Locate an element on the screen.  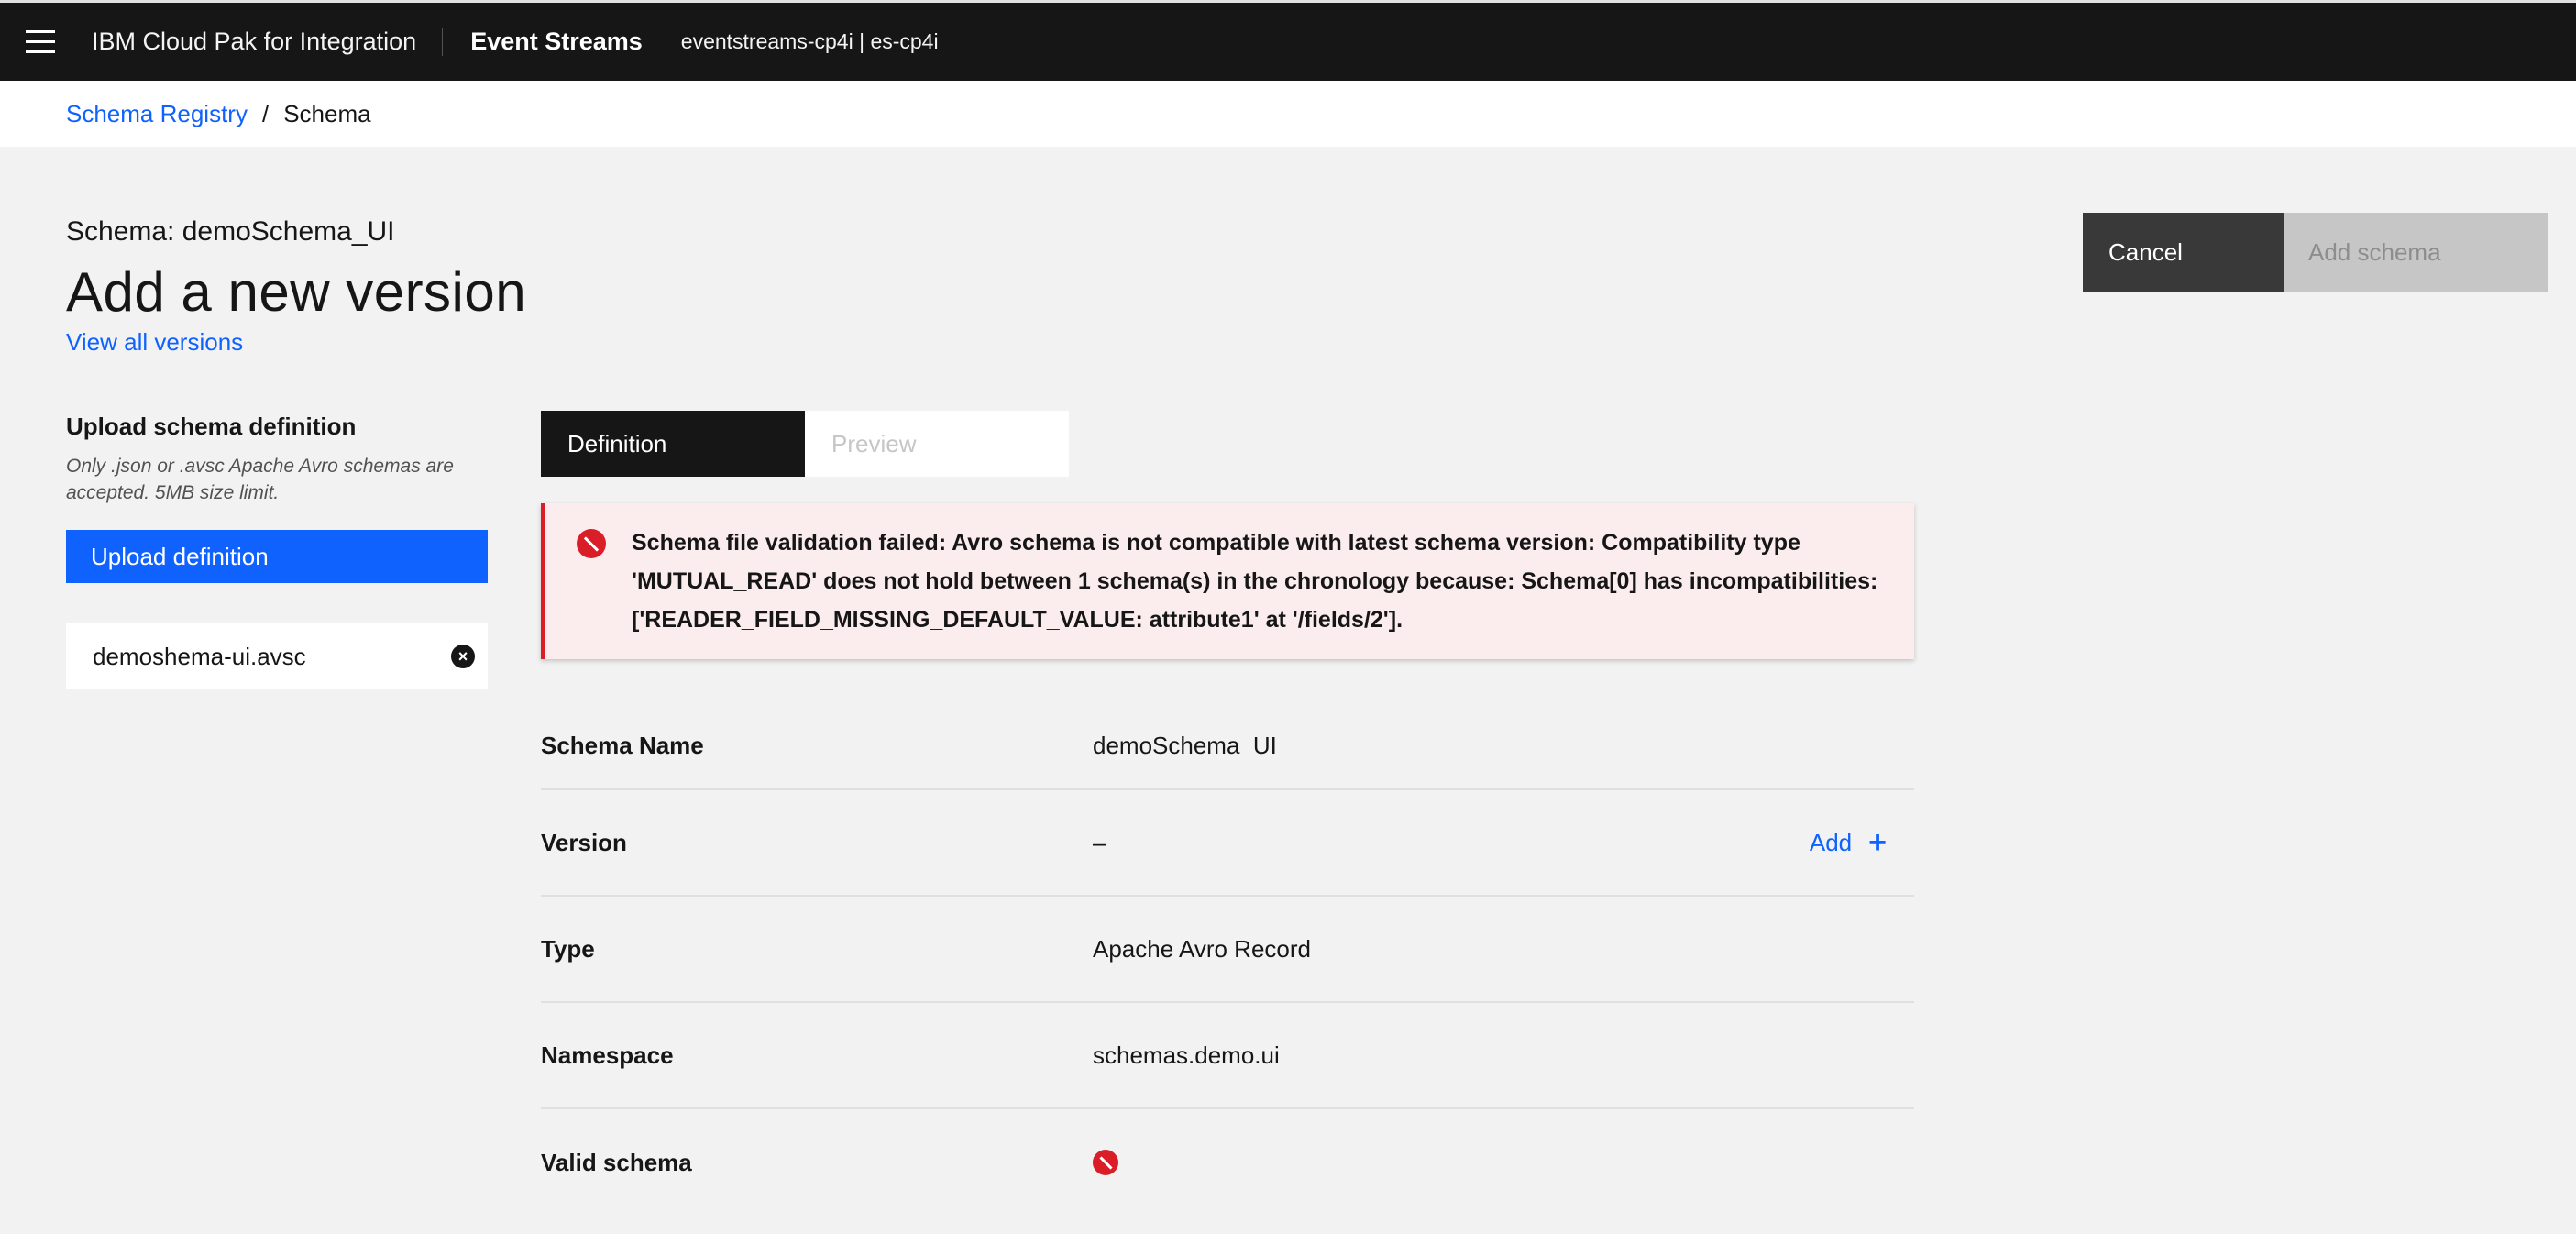
detail-row-namespace: Namespace schemas.demo.ui is located at coordinates (1227, 1056).